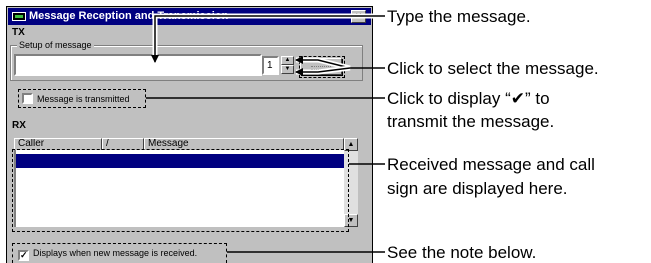  I want to click on message-number-spinner: ▲ ▼, so click(287, 65).